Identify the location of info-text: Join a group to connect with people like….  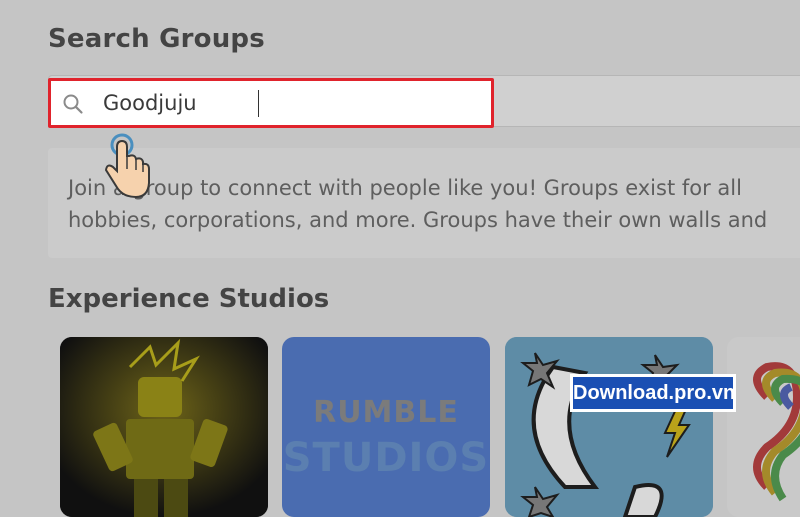
(434, 204).